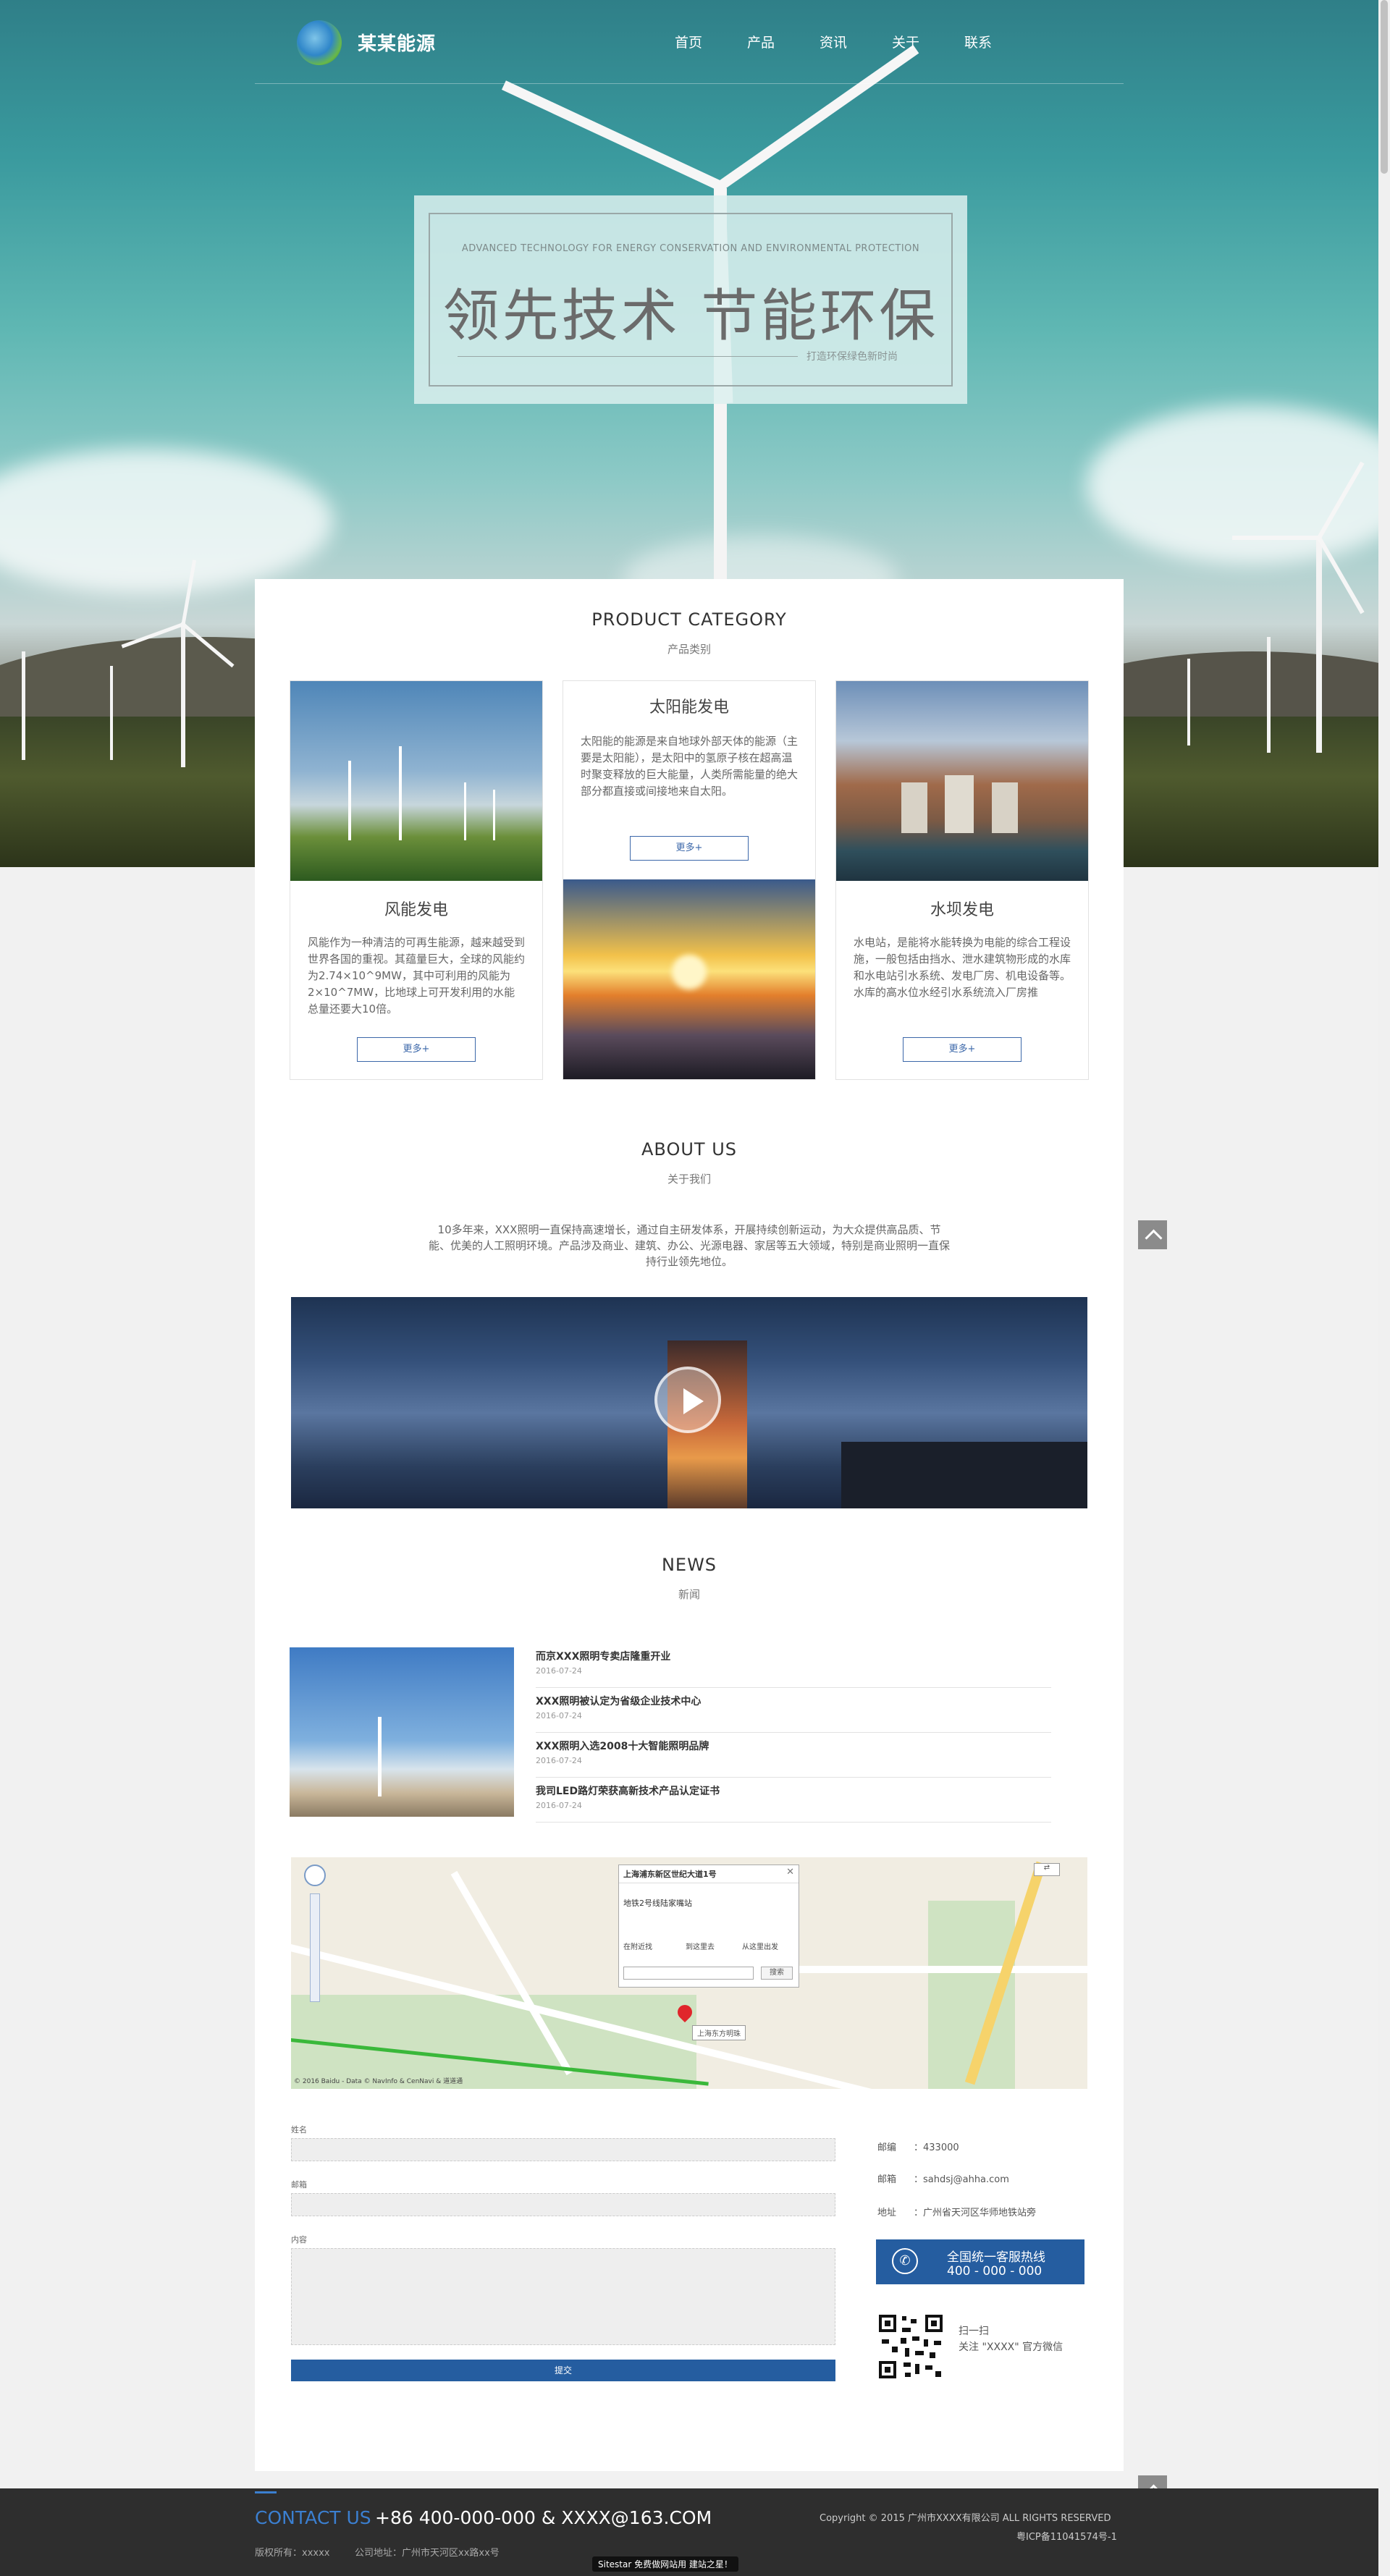 The image size is (1390, 2576). I want to click on phone-icon: ✆, so click(905, 2261).